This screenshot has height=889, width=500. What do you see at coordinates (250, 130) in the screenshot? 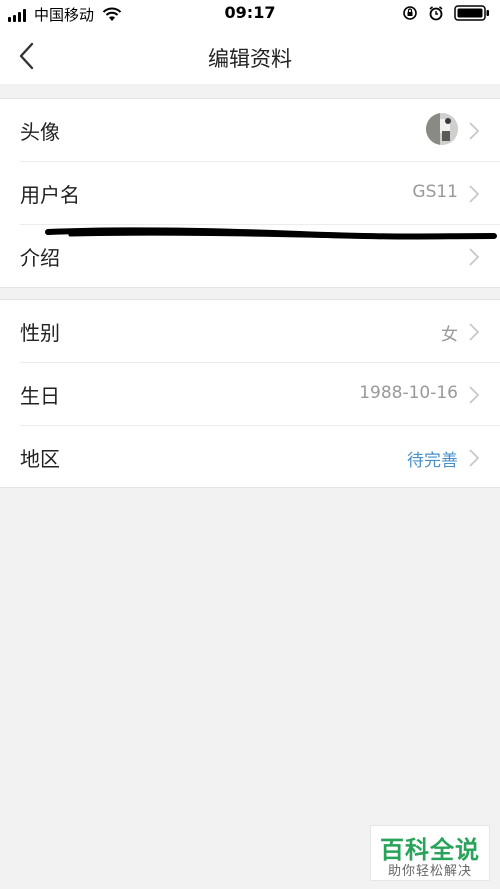
I see `avatar-row: 头像` at bounding box center [250, 130].